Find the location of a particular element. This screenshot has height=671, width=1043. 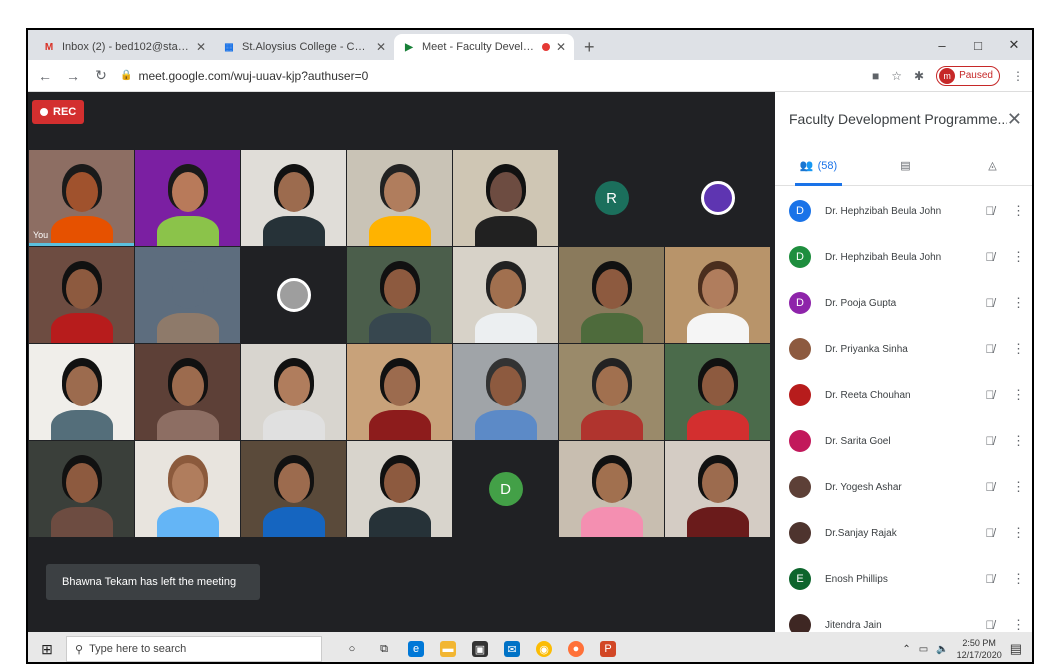

mail-icon: ✉ is located at coordinates (512, 649).